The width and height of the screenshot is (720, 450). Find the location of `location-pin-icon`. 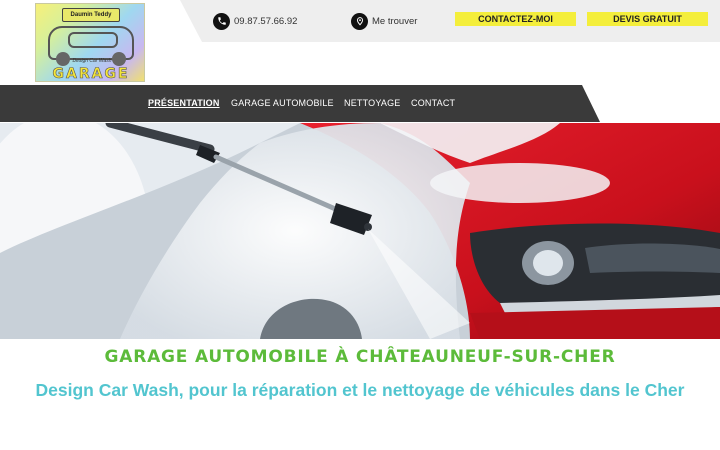

location-pin-icon is located at coordinates (359, 21).